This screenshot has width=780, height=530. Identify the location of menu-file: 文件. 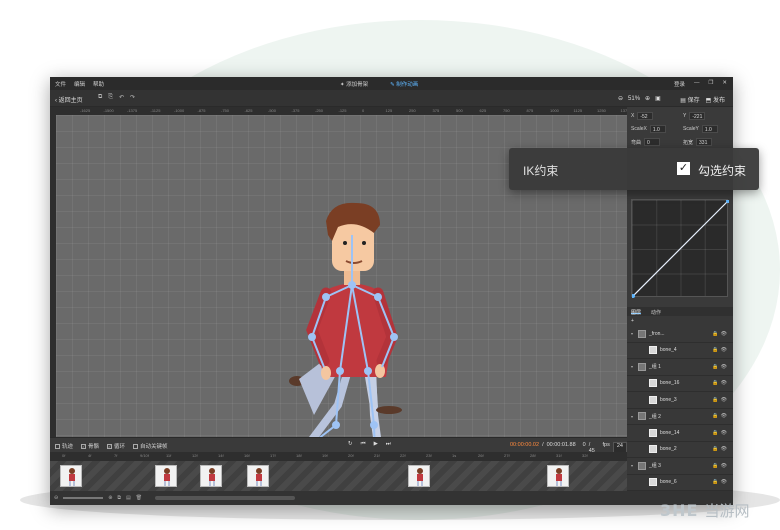
(60, 84).